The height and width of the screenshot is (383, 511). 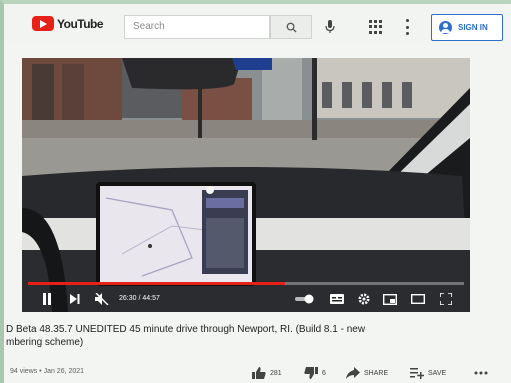 I want to click on more-horizontal-icon, so click(x=481, y=373).